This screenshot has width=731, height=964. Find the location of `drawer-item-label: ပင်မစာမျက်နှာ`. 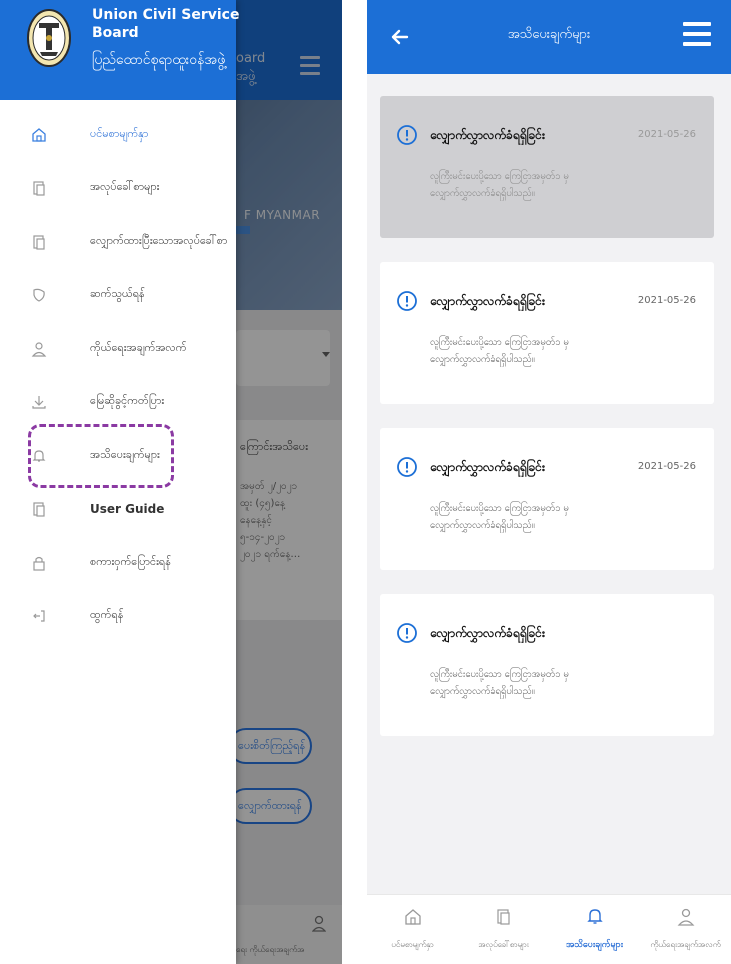

drawer-item-label: ပင်မစာမျက်နှာ is located at coordinates (119, 133).